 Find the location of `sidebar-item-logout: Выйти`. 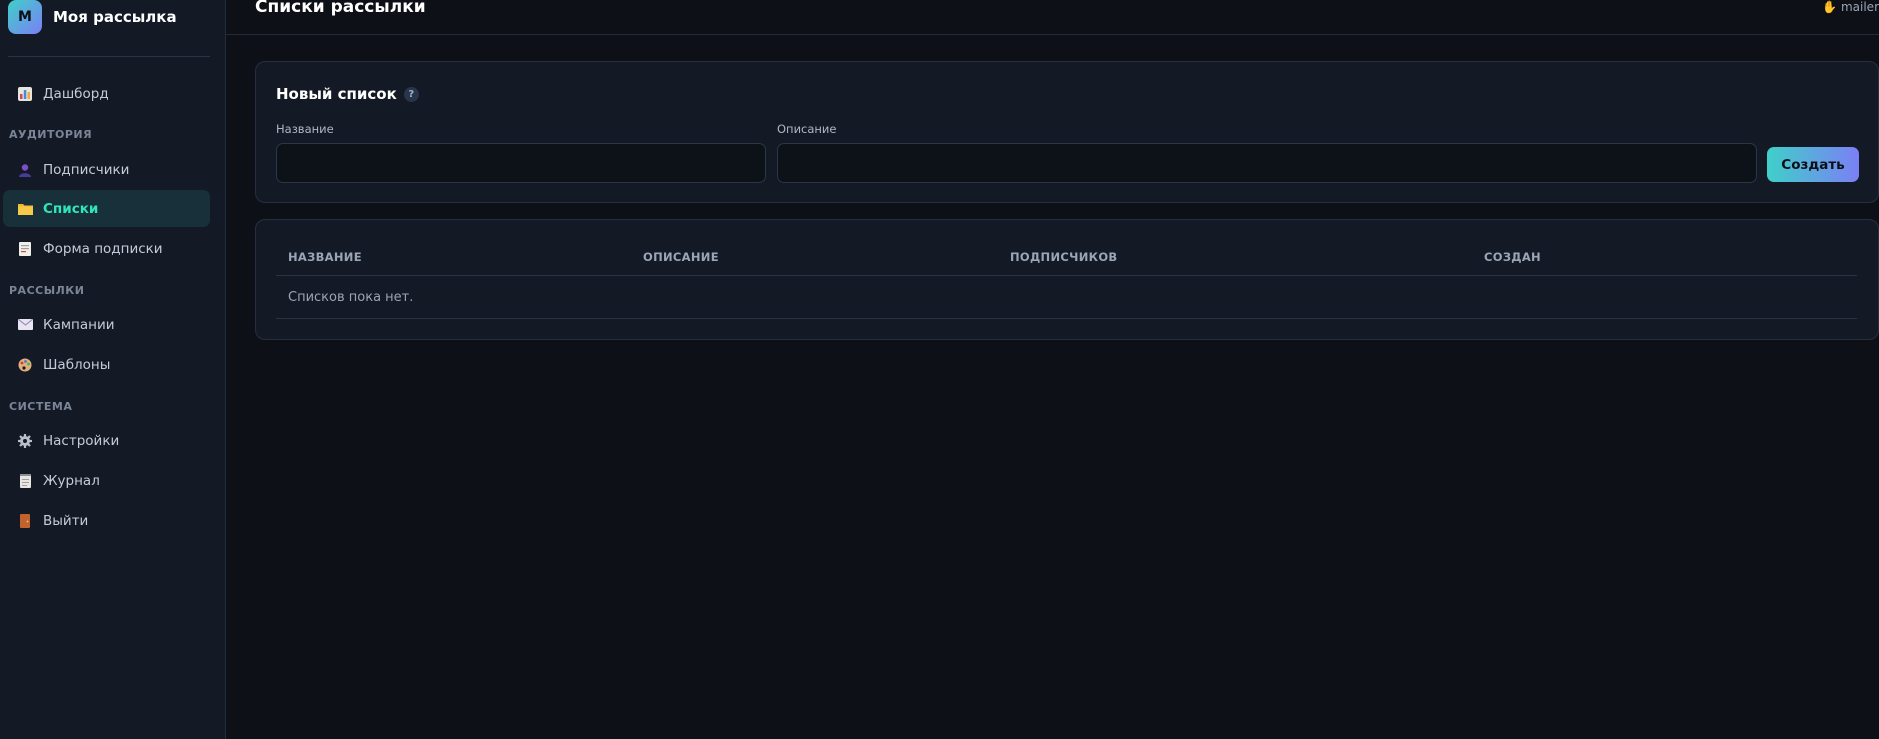

sidebar-item-logout: Выйти is located at coordinates (106, 520).